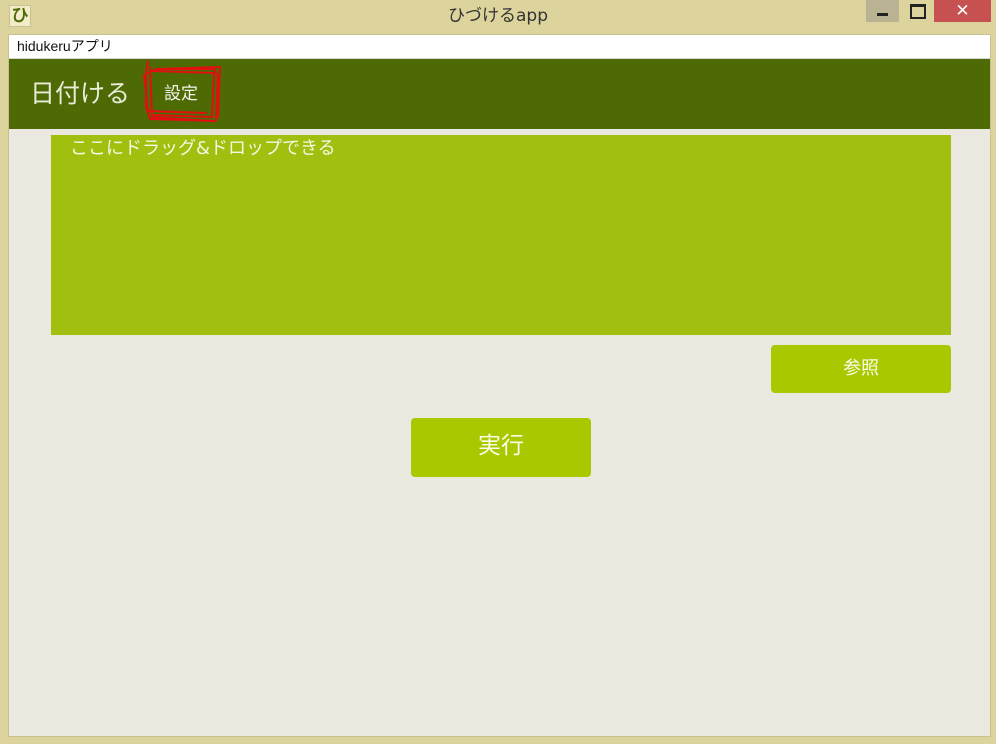 The width and height of the screenshot is (996, 744). What do you see at coordinates (203, 148) in the screenshot?
I see `drop-zone-label: ここにドラッグ&ドロップできる` at bounding box center [203, 148].